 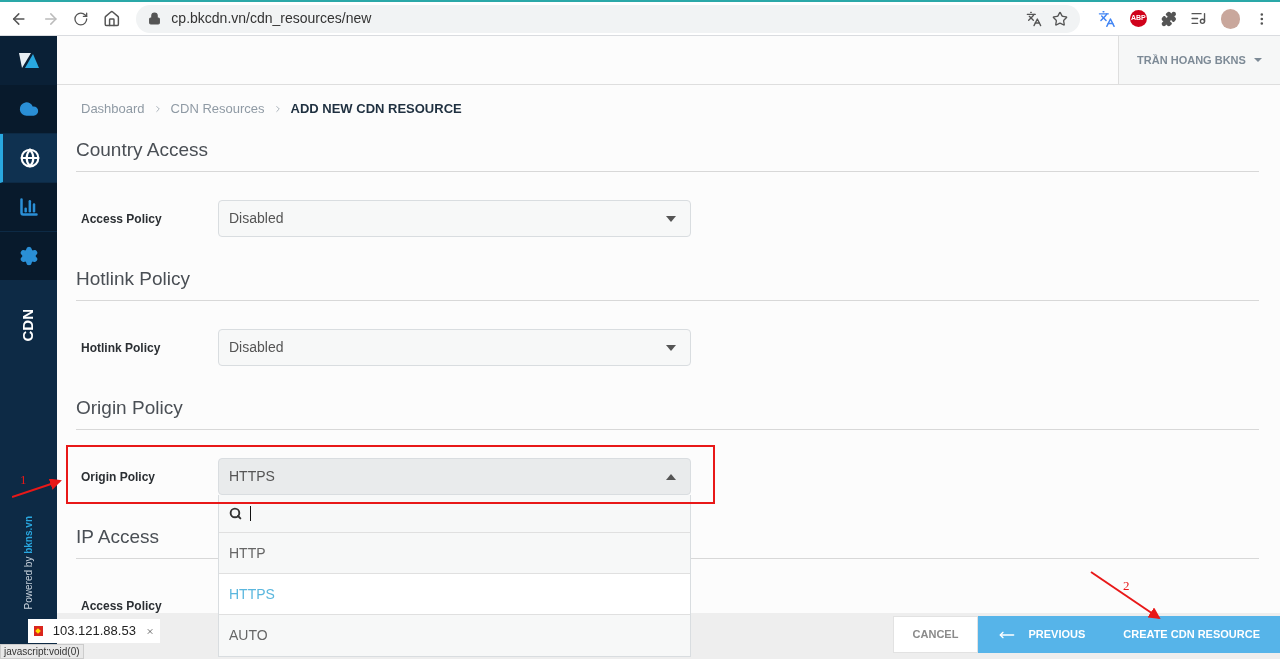 I want to click on cancel-button: CANCEL, so click(x=935, y=634).